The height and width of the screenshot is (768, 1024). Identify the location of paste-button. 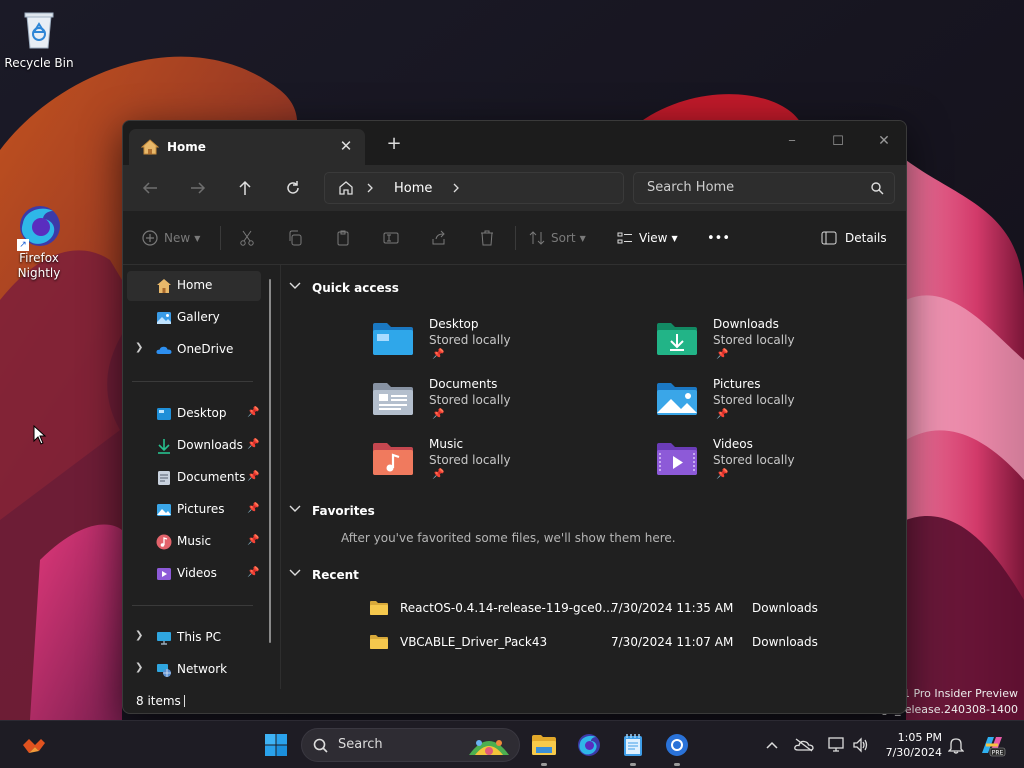
(343, 238).